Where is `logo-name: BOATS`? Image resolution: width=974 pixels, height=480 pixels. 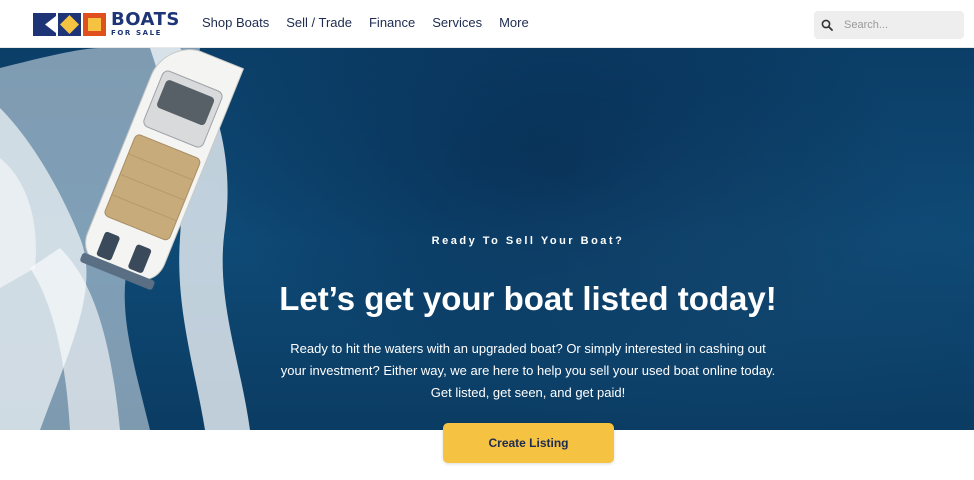
logo-name: BOATS is located at coordinates (145, 19).